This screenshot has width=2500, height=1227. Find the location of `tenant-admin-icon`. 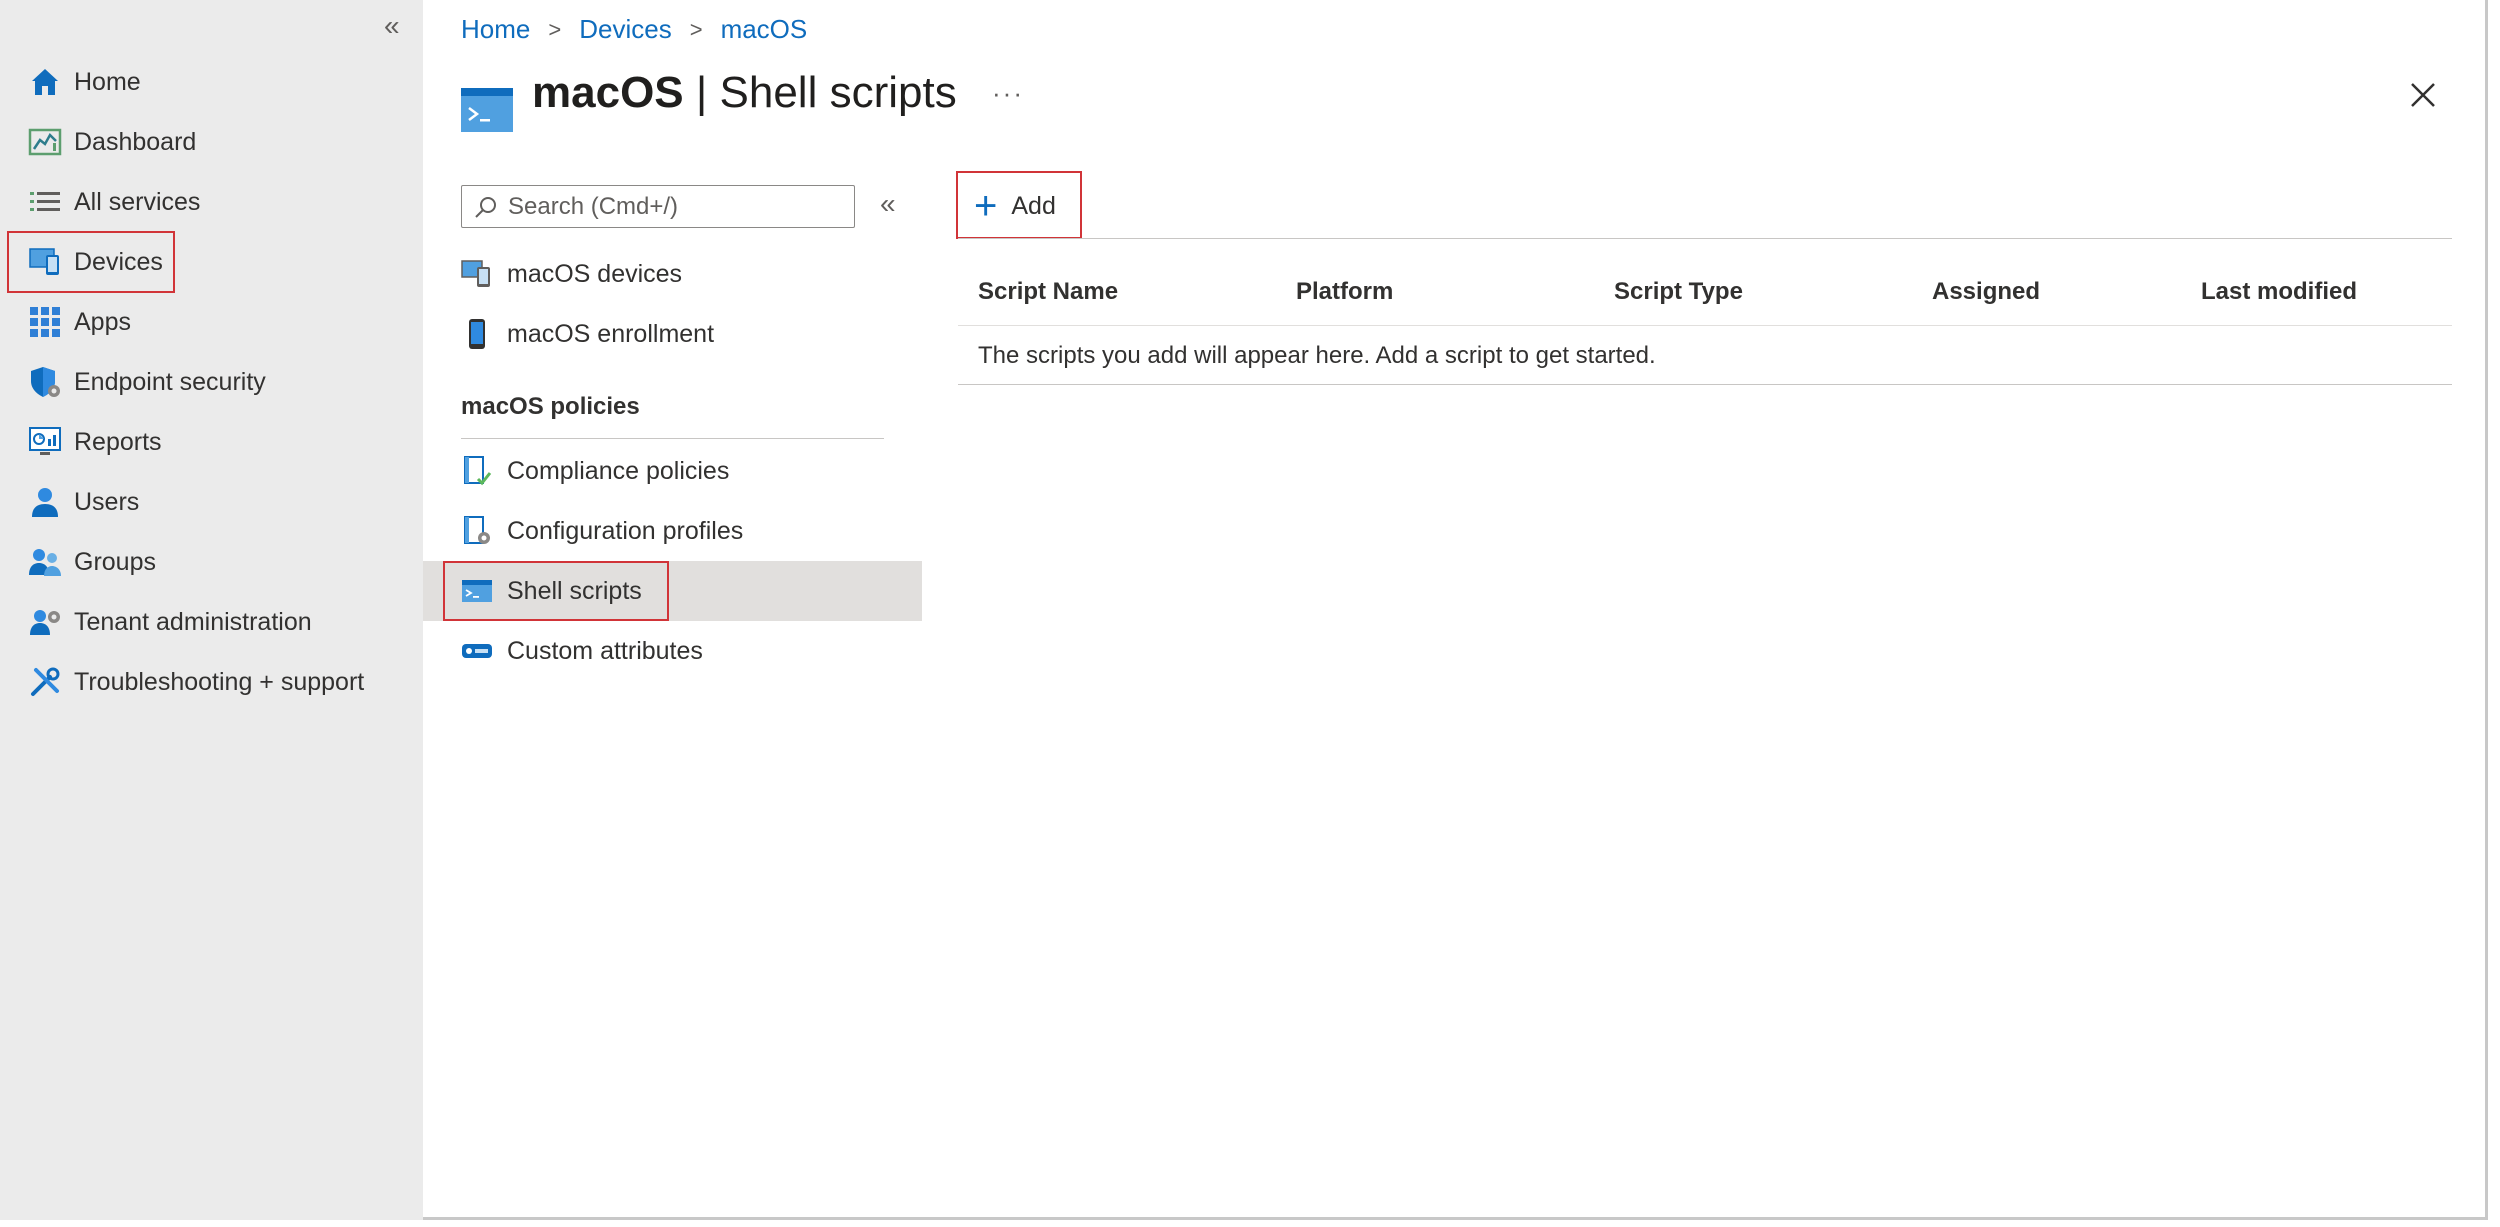

tenant-admin-icon is located at coordinates (45, 622).